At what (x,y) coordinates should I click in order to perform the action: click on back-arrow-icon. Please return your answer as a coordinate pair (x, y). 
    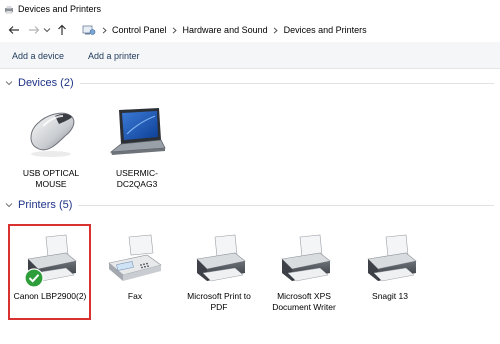
    Looking at the image, I should click on (13, 30).